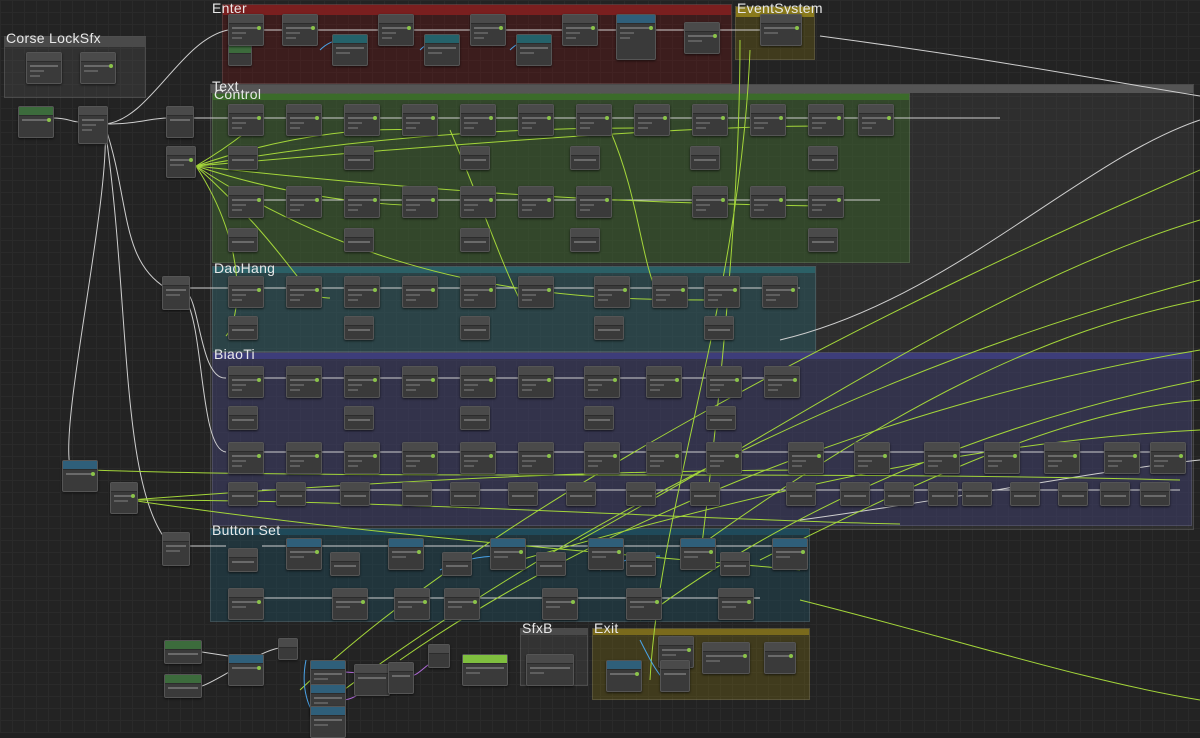 The width and height of the screenshot is (1200, 738). I want to click on bottom-node-h, so click(485, 670).